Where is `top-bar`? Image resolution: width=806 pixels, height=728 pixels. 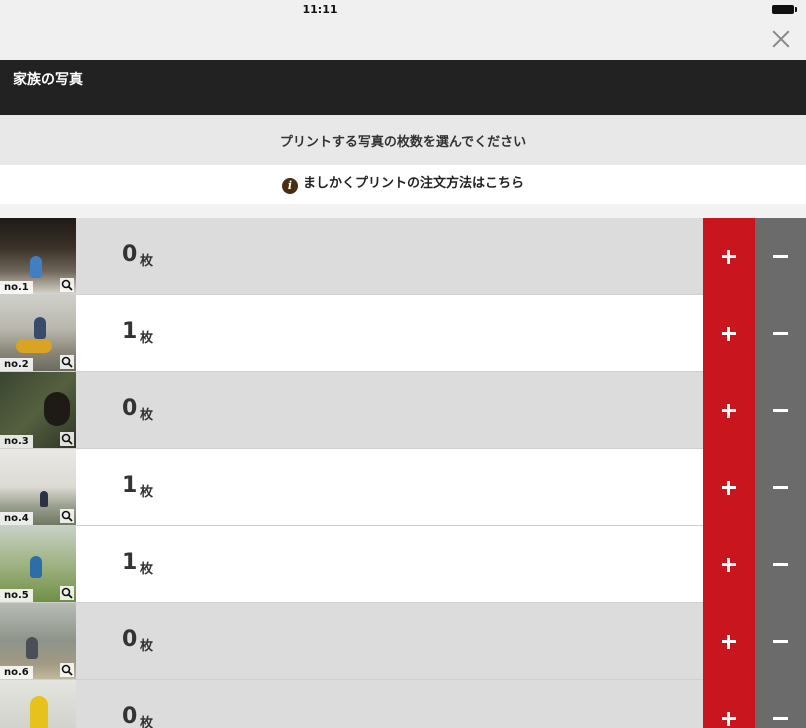
top-bar is located at coordinates (403, 40).